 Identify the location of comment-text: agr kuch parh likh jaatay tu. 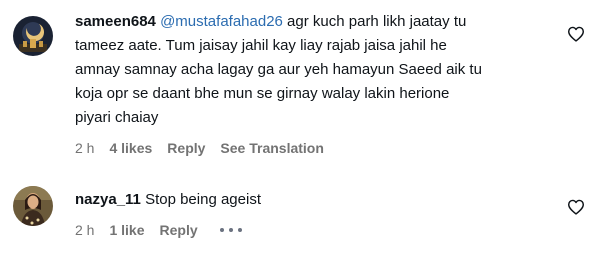
(374, 21).